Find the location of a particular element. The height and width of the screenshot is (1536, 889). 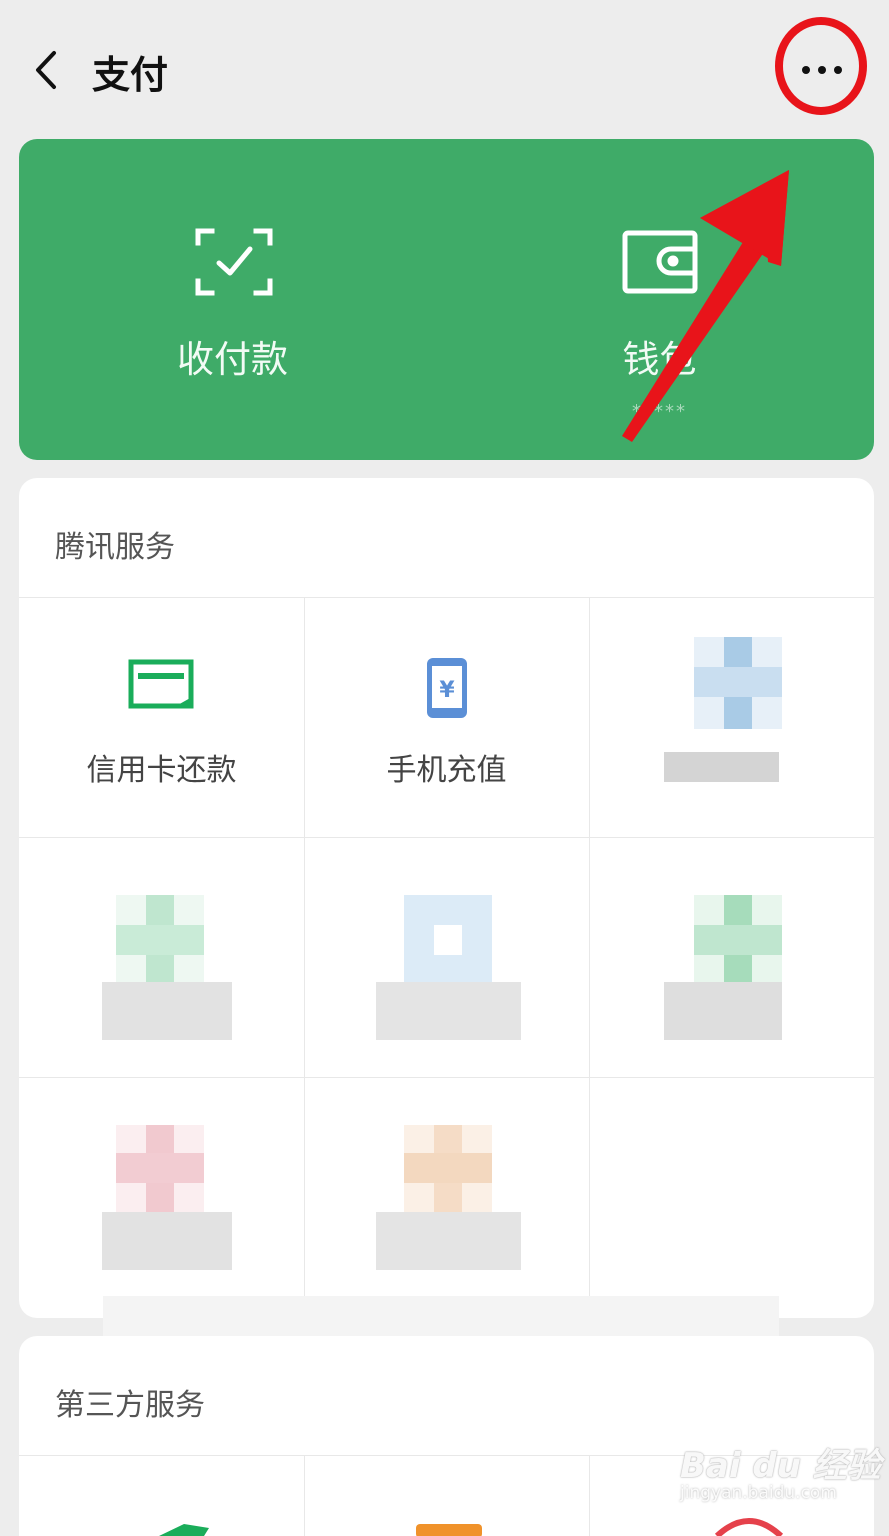

baidu-watermark: Bai du 经验 jingyan.baidu.com is located at coordinates (780, 1470).